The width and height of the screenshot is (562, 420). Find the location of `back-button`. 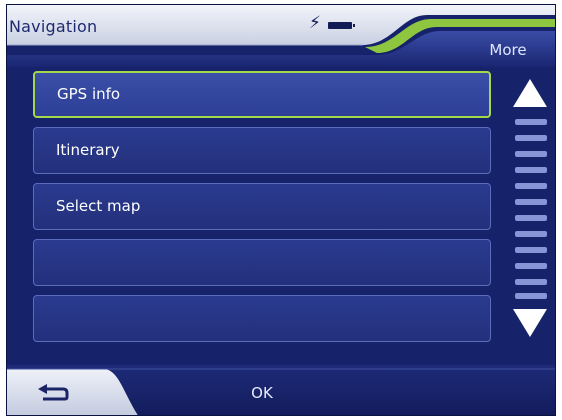

back-button is located at coordinates (67, 392).